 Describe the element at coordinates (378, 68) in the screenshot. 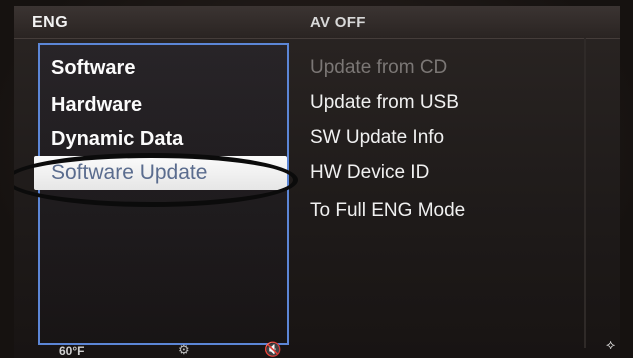

I see `submenu-update-from-cd: Update from CD` at that location.